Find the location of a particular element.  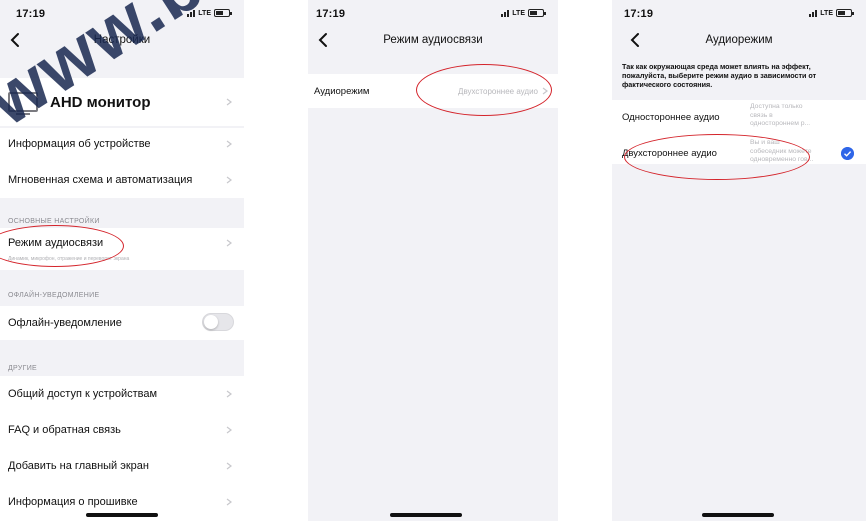

checkmark-icon is located at coordinates (847, 153).